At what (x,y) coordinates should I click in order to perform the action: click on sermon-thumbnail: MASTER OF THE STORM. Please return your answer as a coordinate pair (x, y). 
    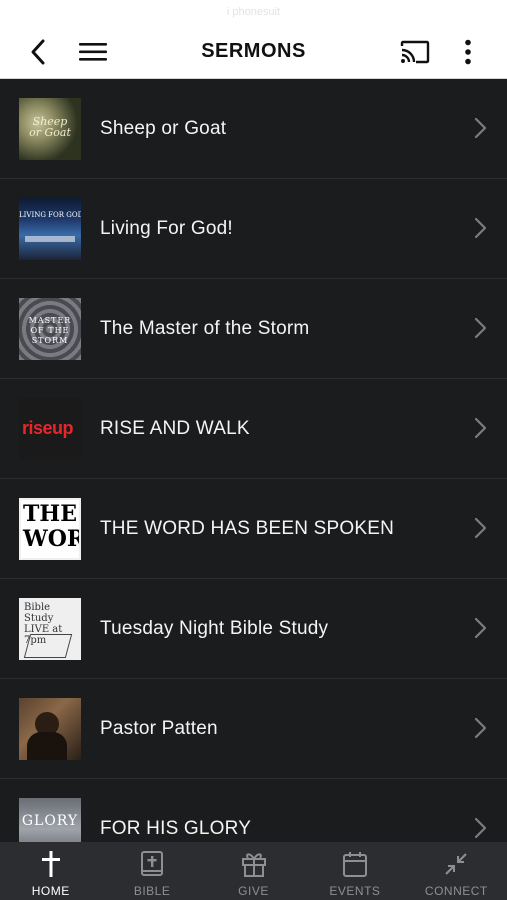
    Looking at the image, I should click on (50, 329).